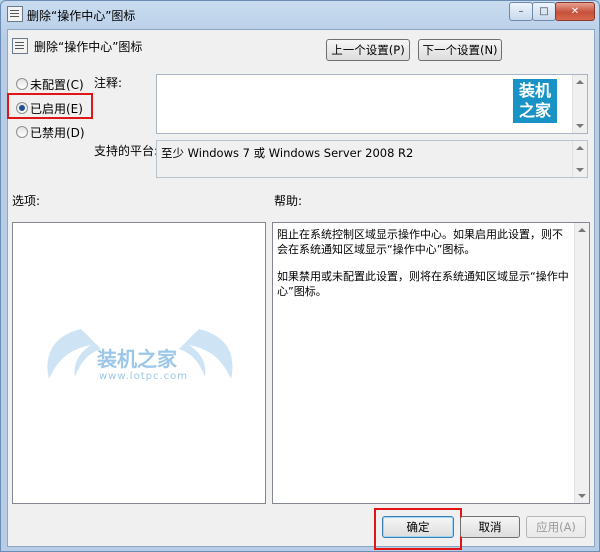 This screenshot has width=600, height=552. What do you see at coordinates (137, 359) in the screenshot?
I see `watermark-brand: 装机之家` at bounding box center [137, 359].